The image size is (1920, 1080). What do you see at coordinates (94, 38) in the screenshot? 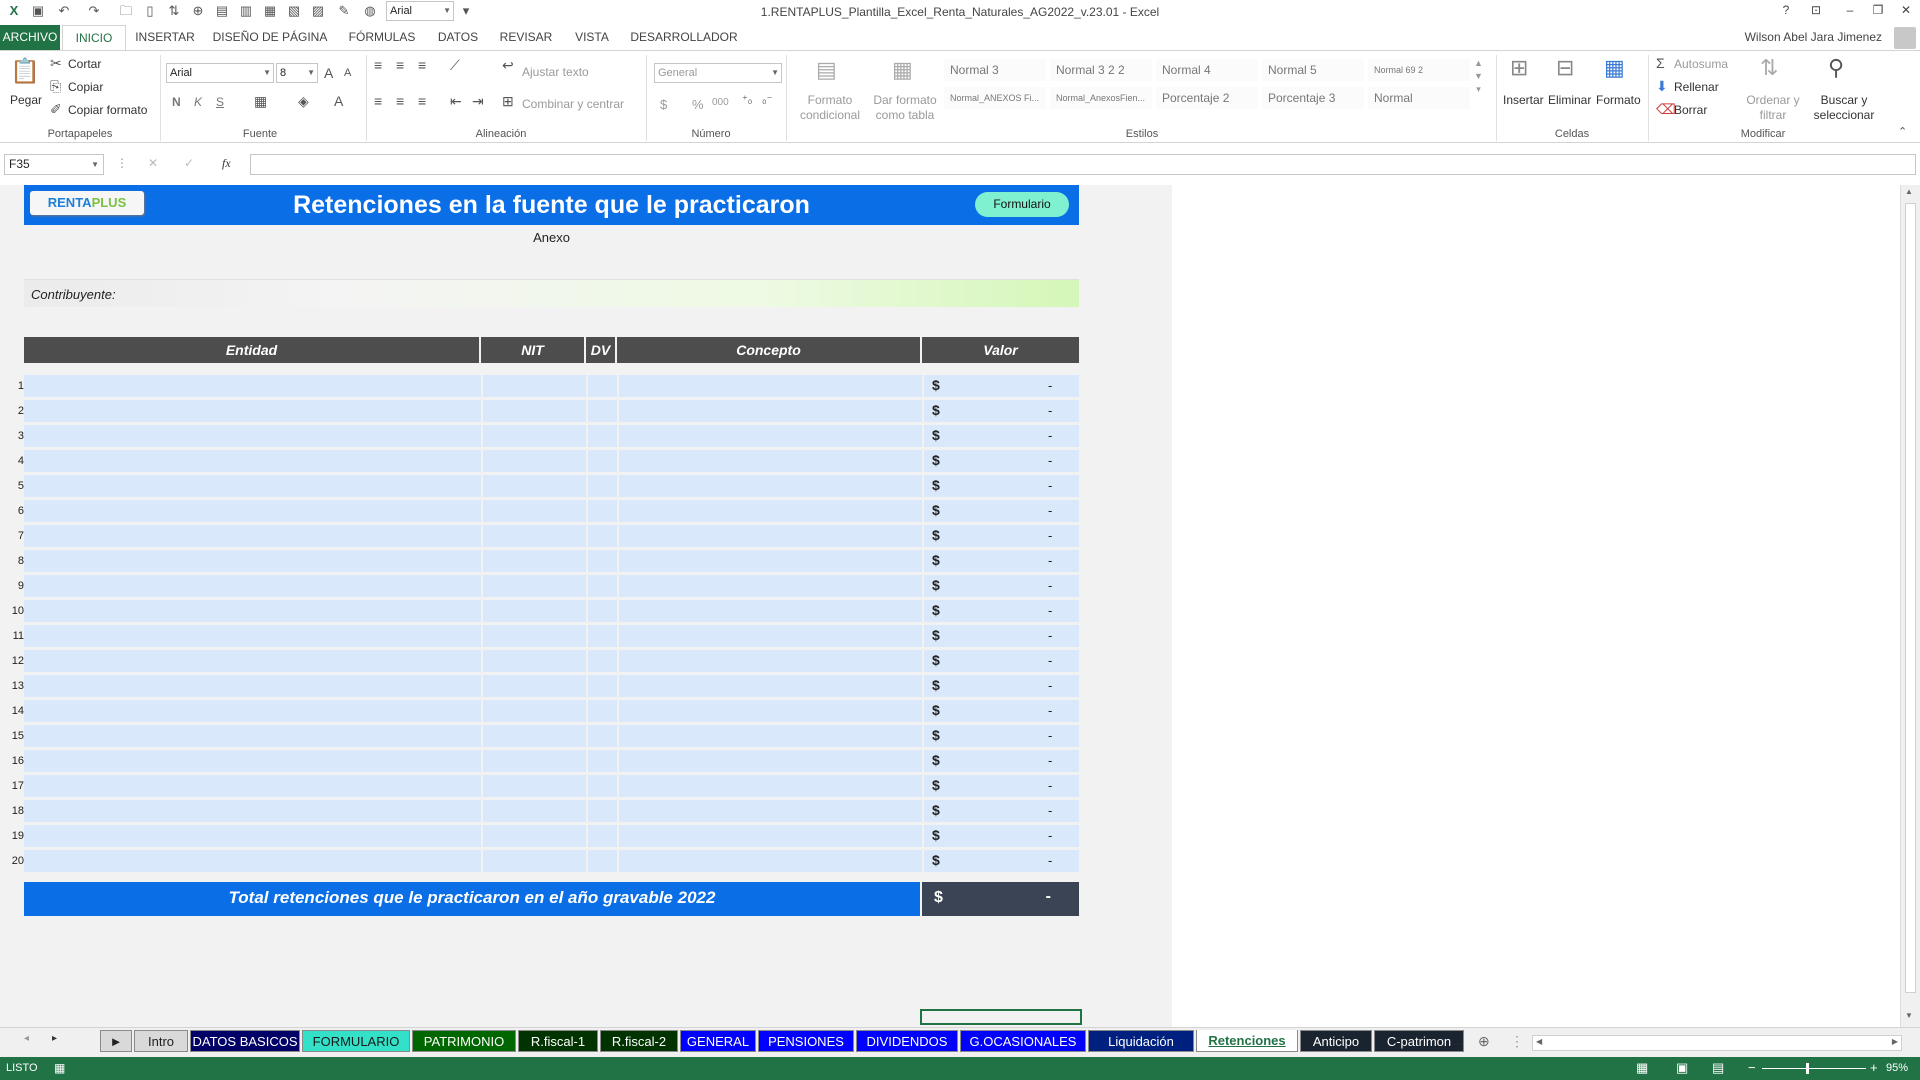
I see `tab-inicio: INICIO` at bounding box center [94, 38].